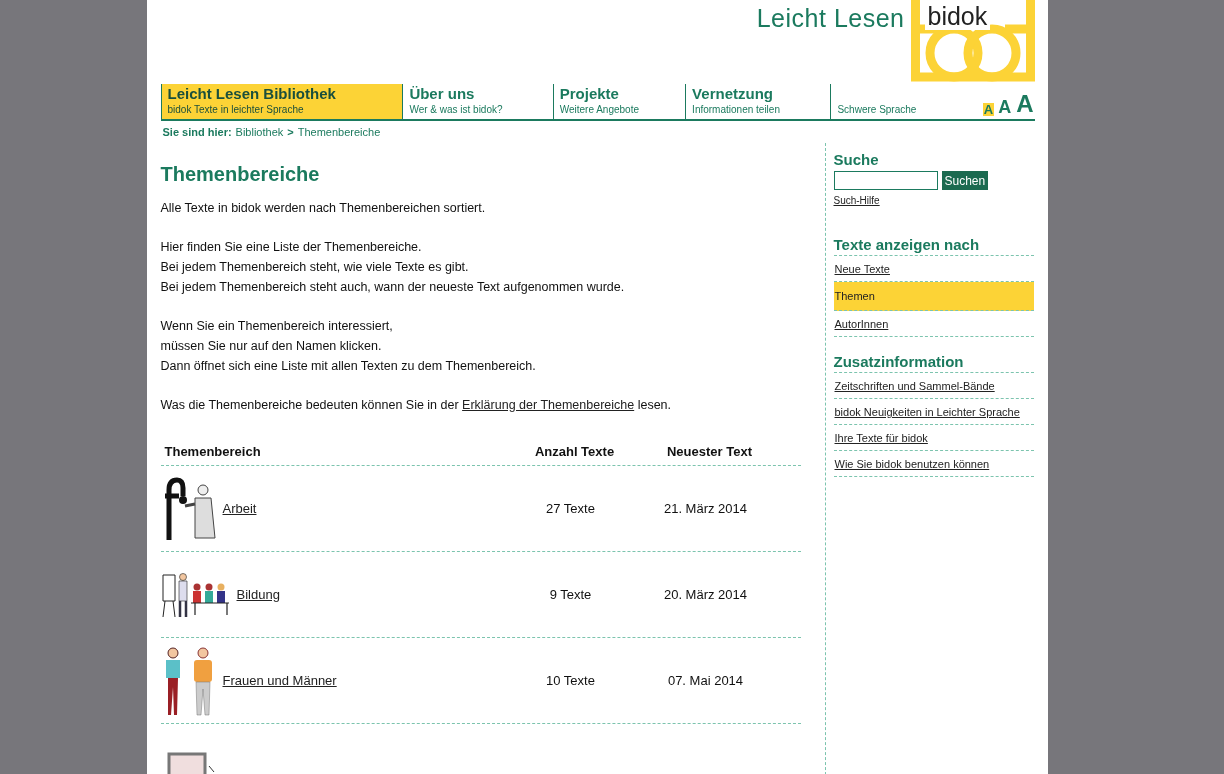  I want to click on classroom-drawing, so click(195, 594).